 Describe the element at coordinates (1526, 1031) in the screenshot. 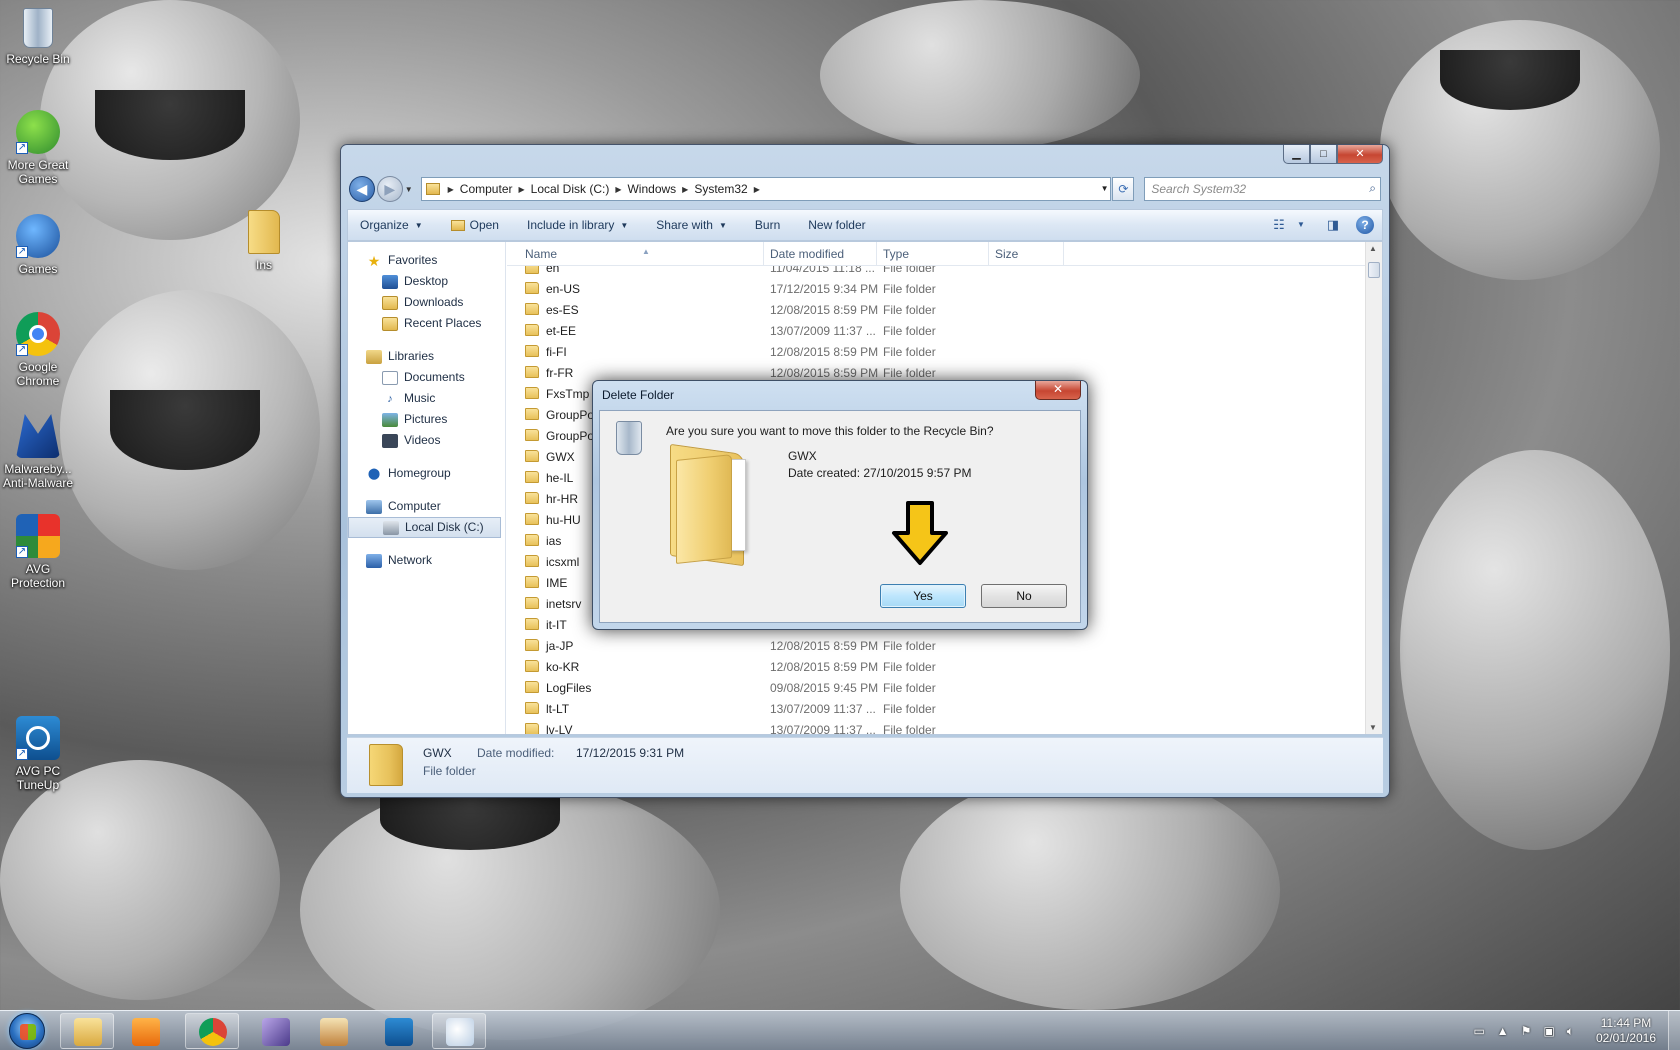

I see `action-center-flag-icon: ⚑` at that location.